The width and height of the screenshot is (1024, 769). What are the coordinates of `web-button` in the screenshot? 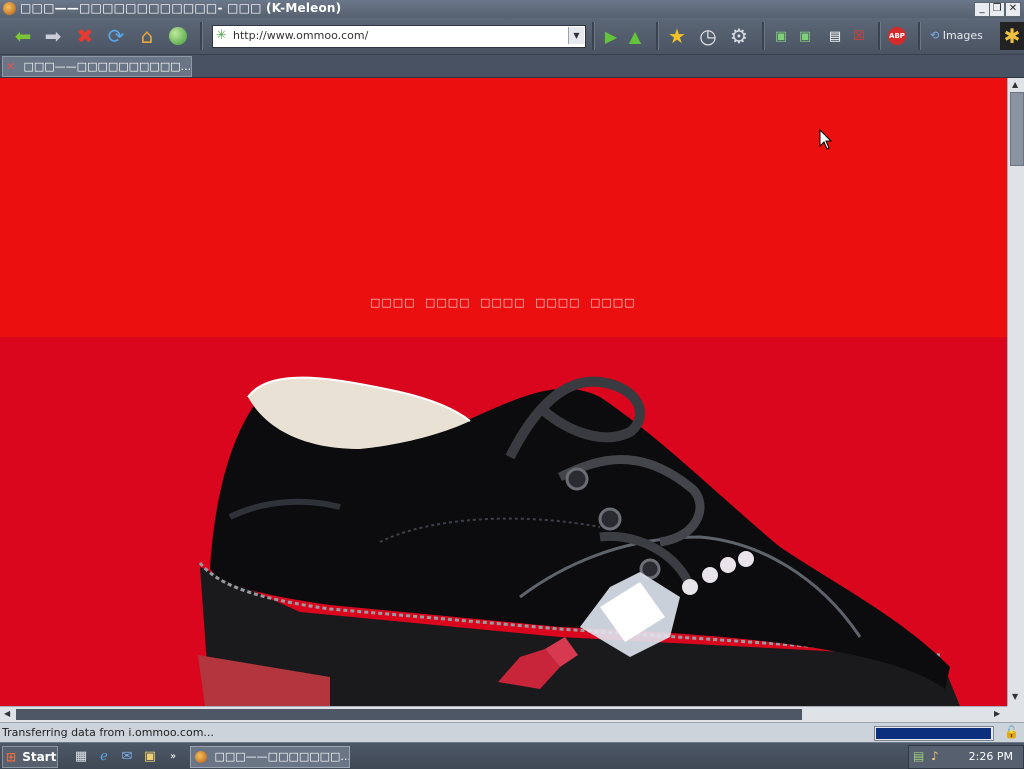 It's located at (178, 36).